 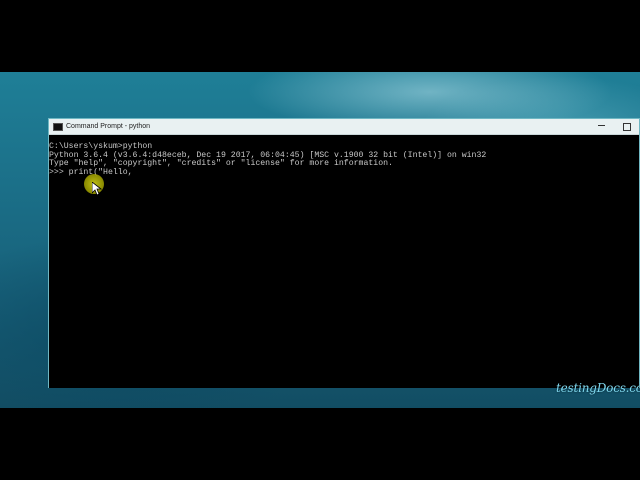 I want to click on console-input-line: >>> print("Hello,, so click(x=344, y=173).